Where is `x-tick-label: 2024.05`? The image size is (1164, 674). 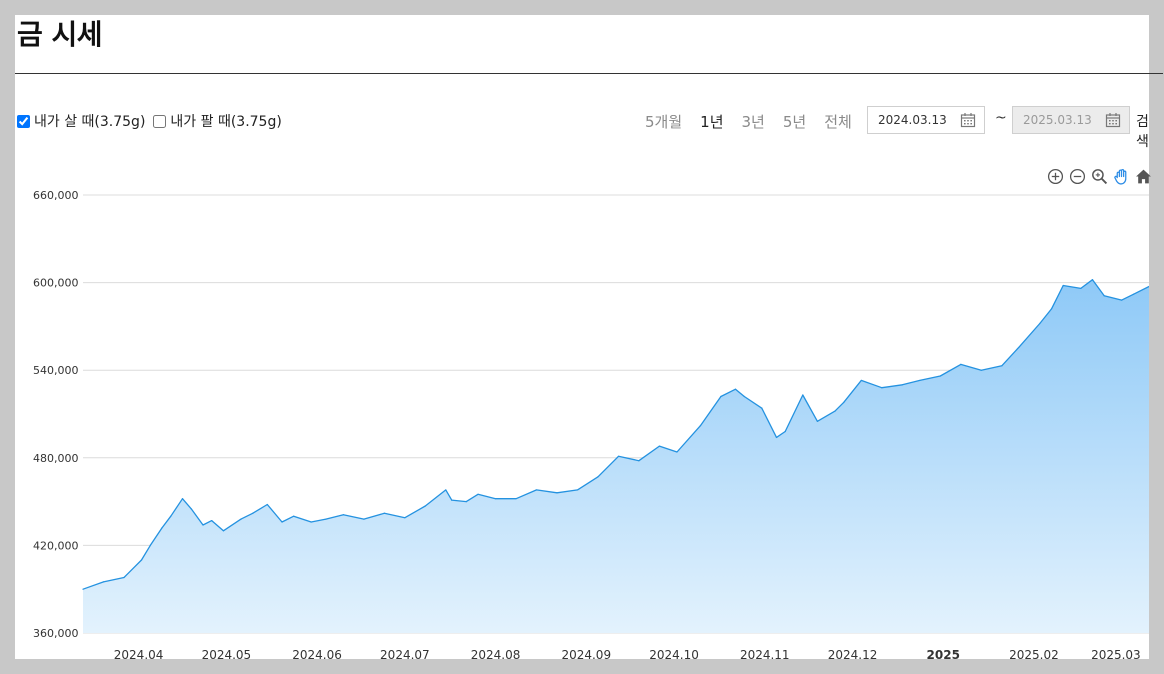
x-tick-label: 2024.05 is located at coordinates (227, 653).